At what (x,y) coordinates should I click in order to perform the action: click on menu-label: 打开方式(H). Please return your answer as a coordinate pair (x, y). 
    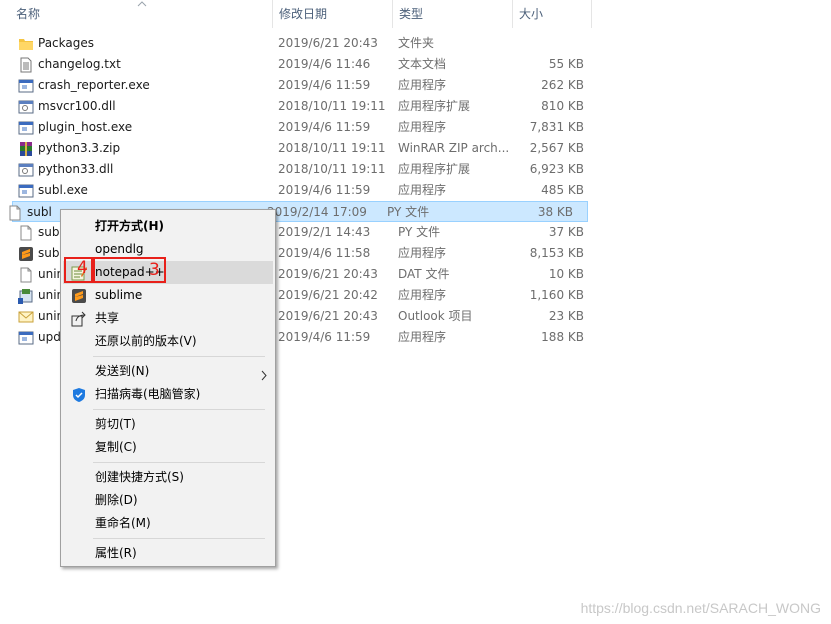
    Looking at the image, I should click on (130, 226).